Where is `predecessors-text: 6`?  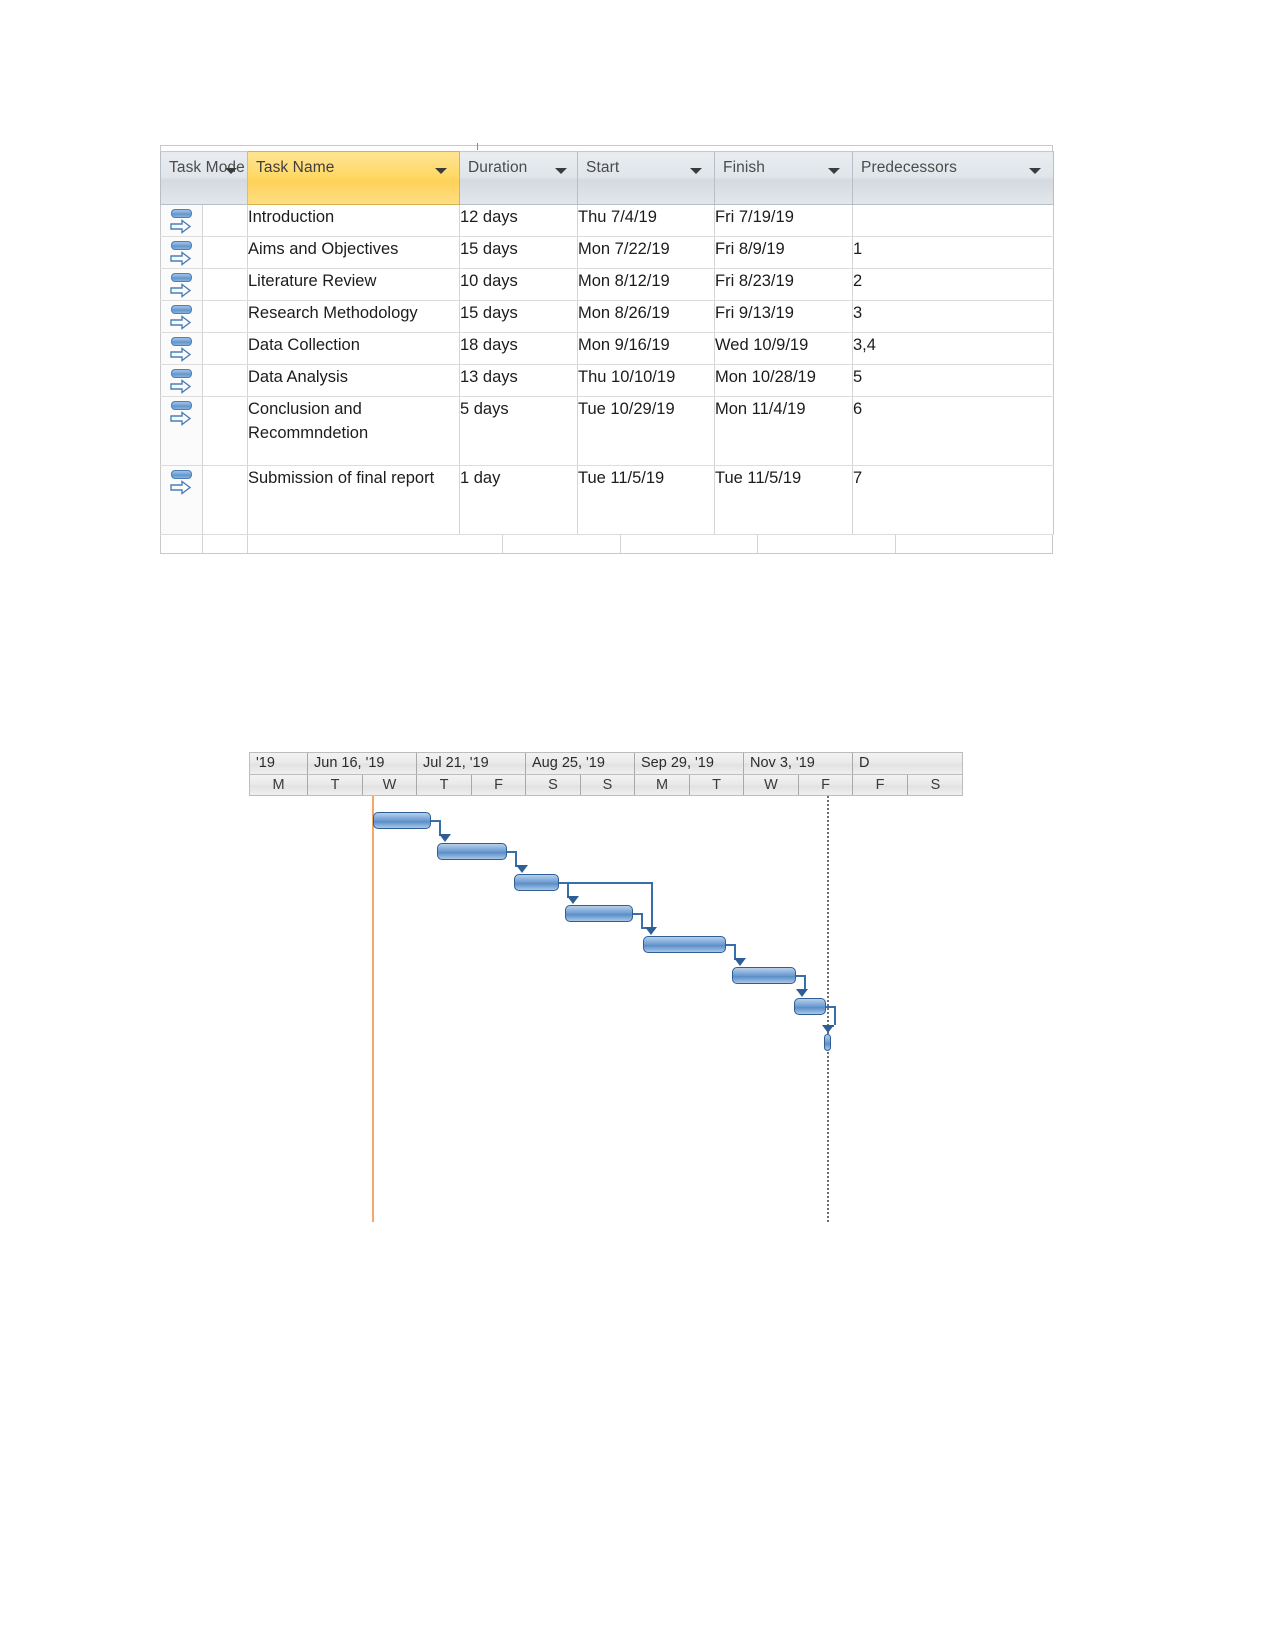
predecessors-text: 6 is located at coordinates (858, 409).